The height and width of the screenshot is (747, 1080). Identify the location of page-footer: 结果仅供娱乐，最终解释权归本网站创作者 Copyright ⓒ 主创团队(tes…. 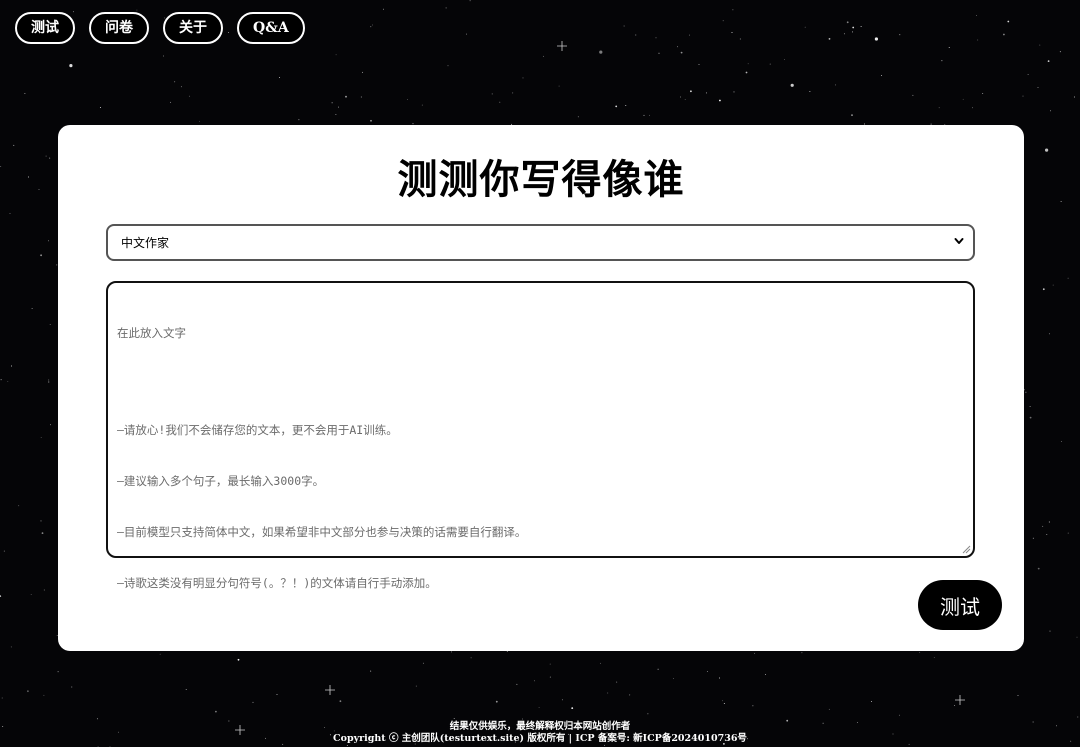
(540, 733).